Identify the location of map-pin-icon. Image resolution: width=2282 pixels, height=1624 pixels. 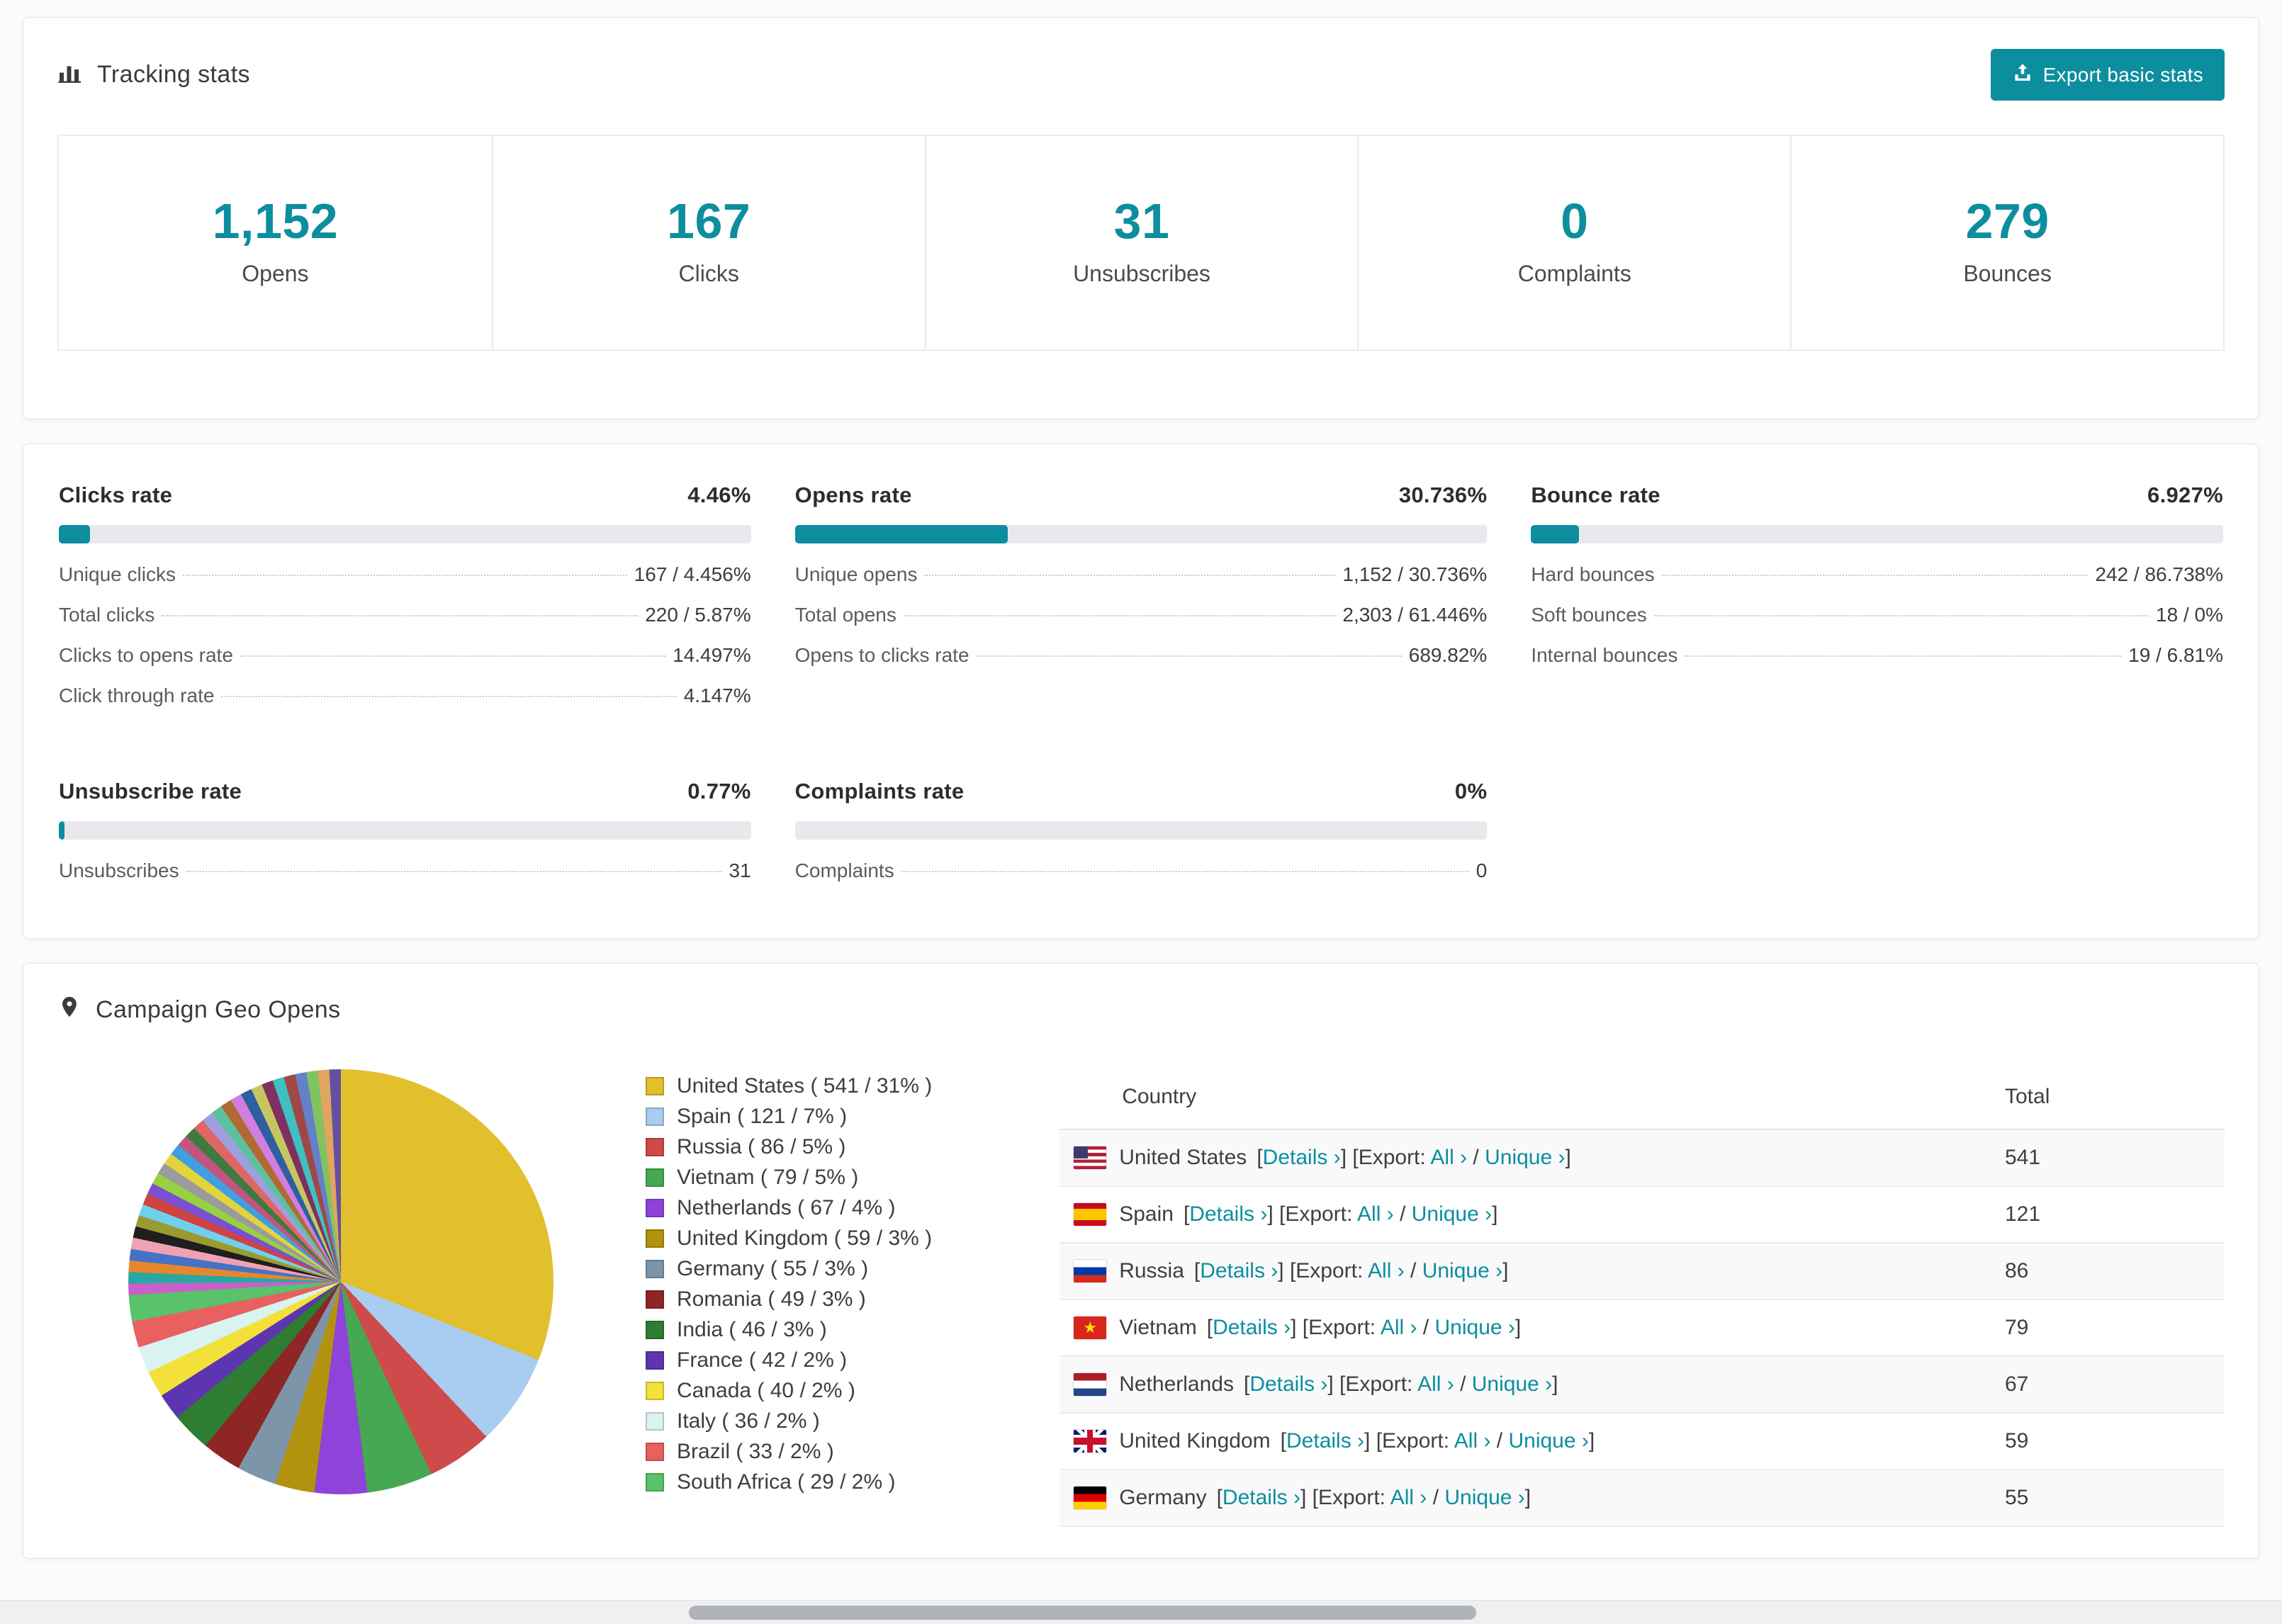
(69, 1010).